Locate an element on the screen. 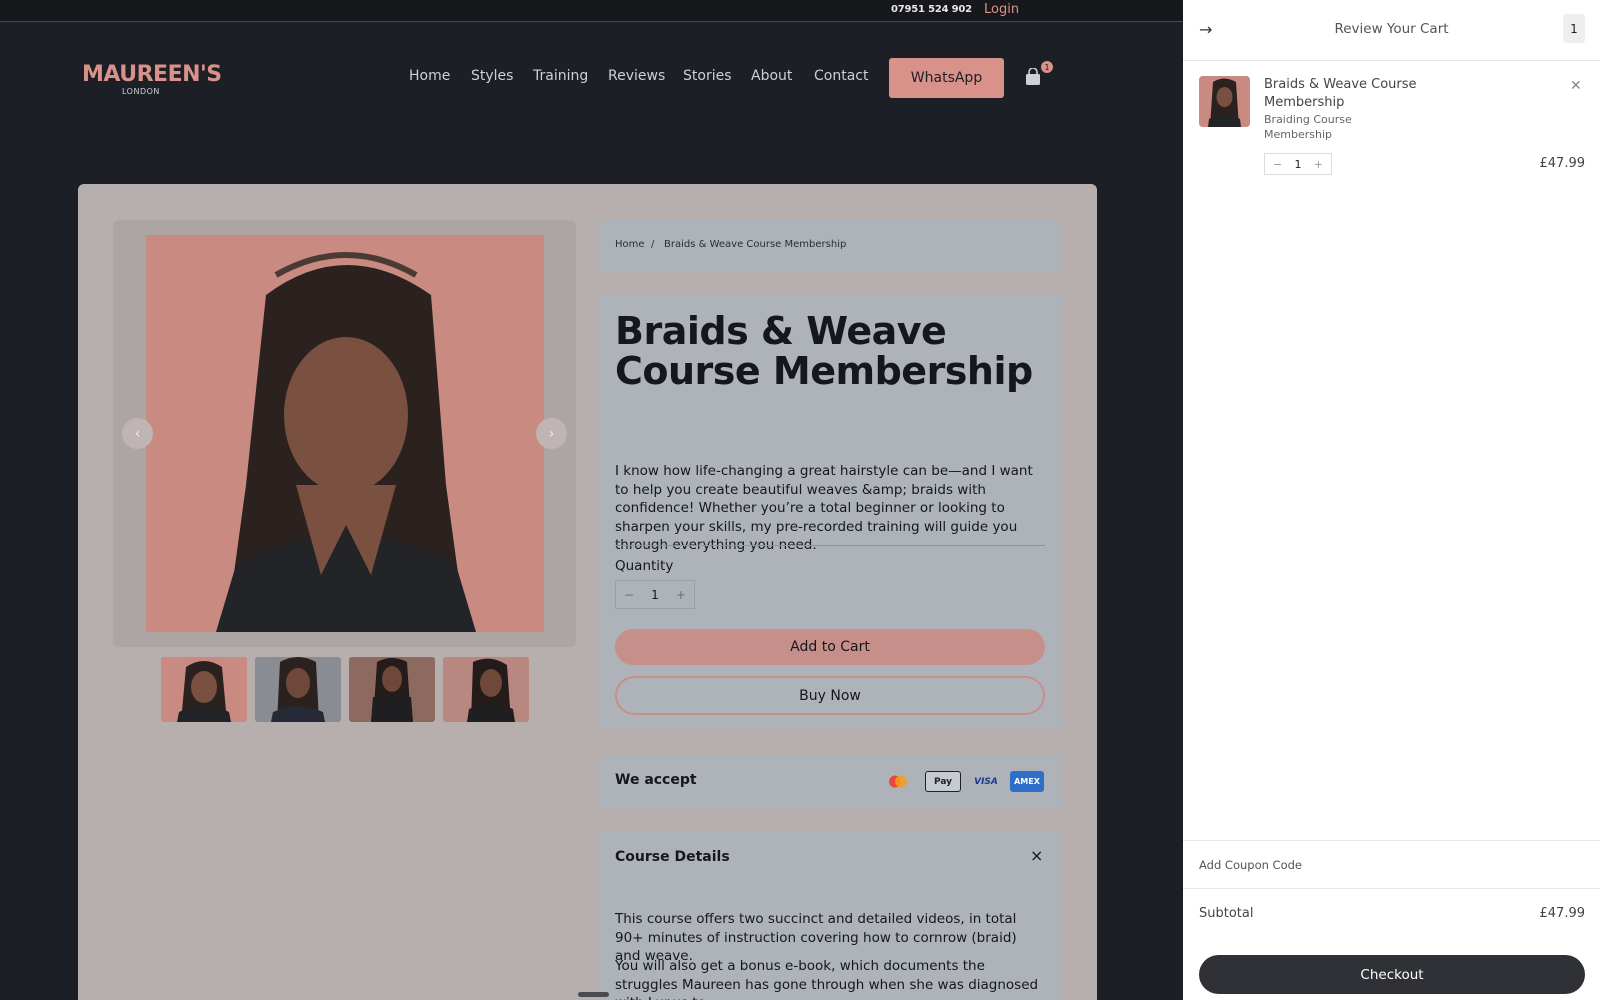 The height and width of the screenshot is (1000, 1600). breadcrumb-home-link: Home is located at coordinates (630, 244).